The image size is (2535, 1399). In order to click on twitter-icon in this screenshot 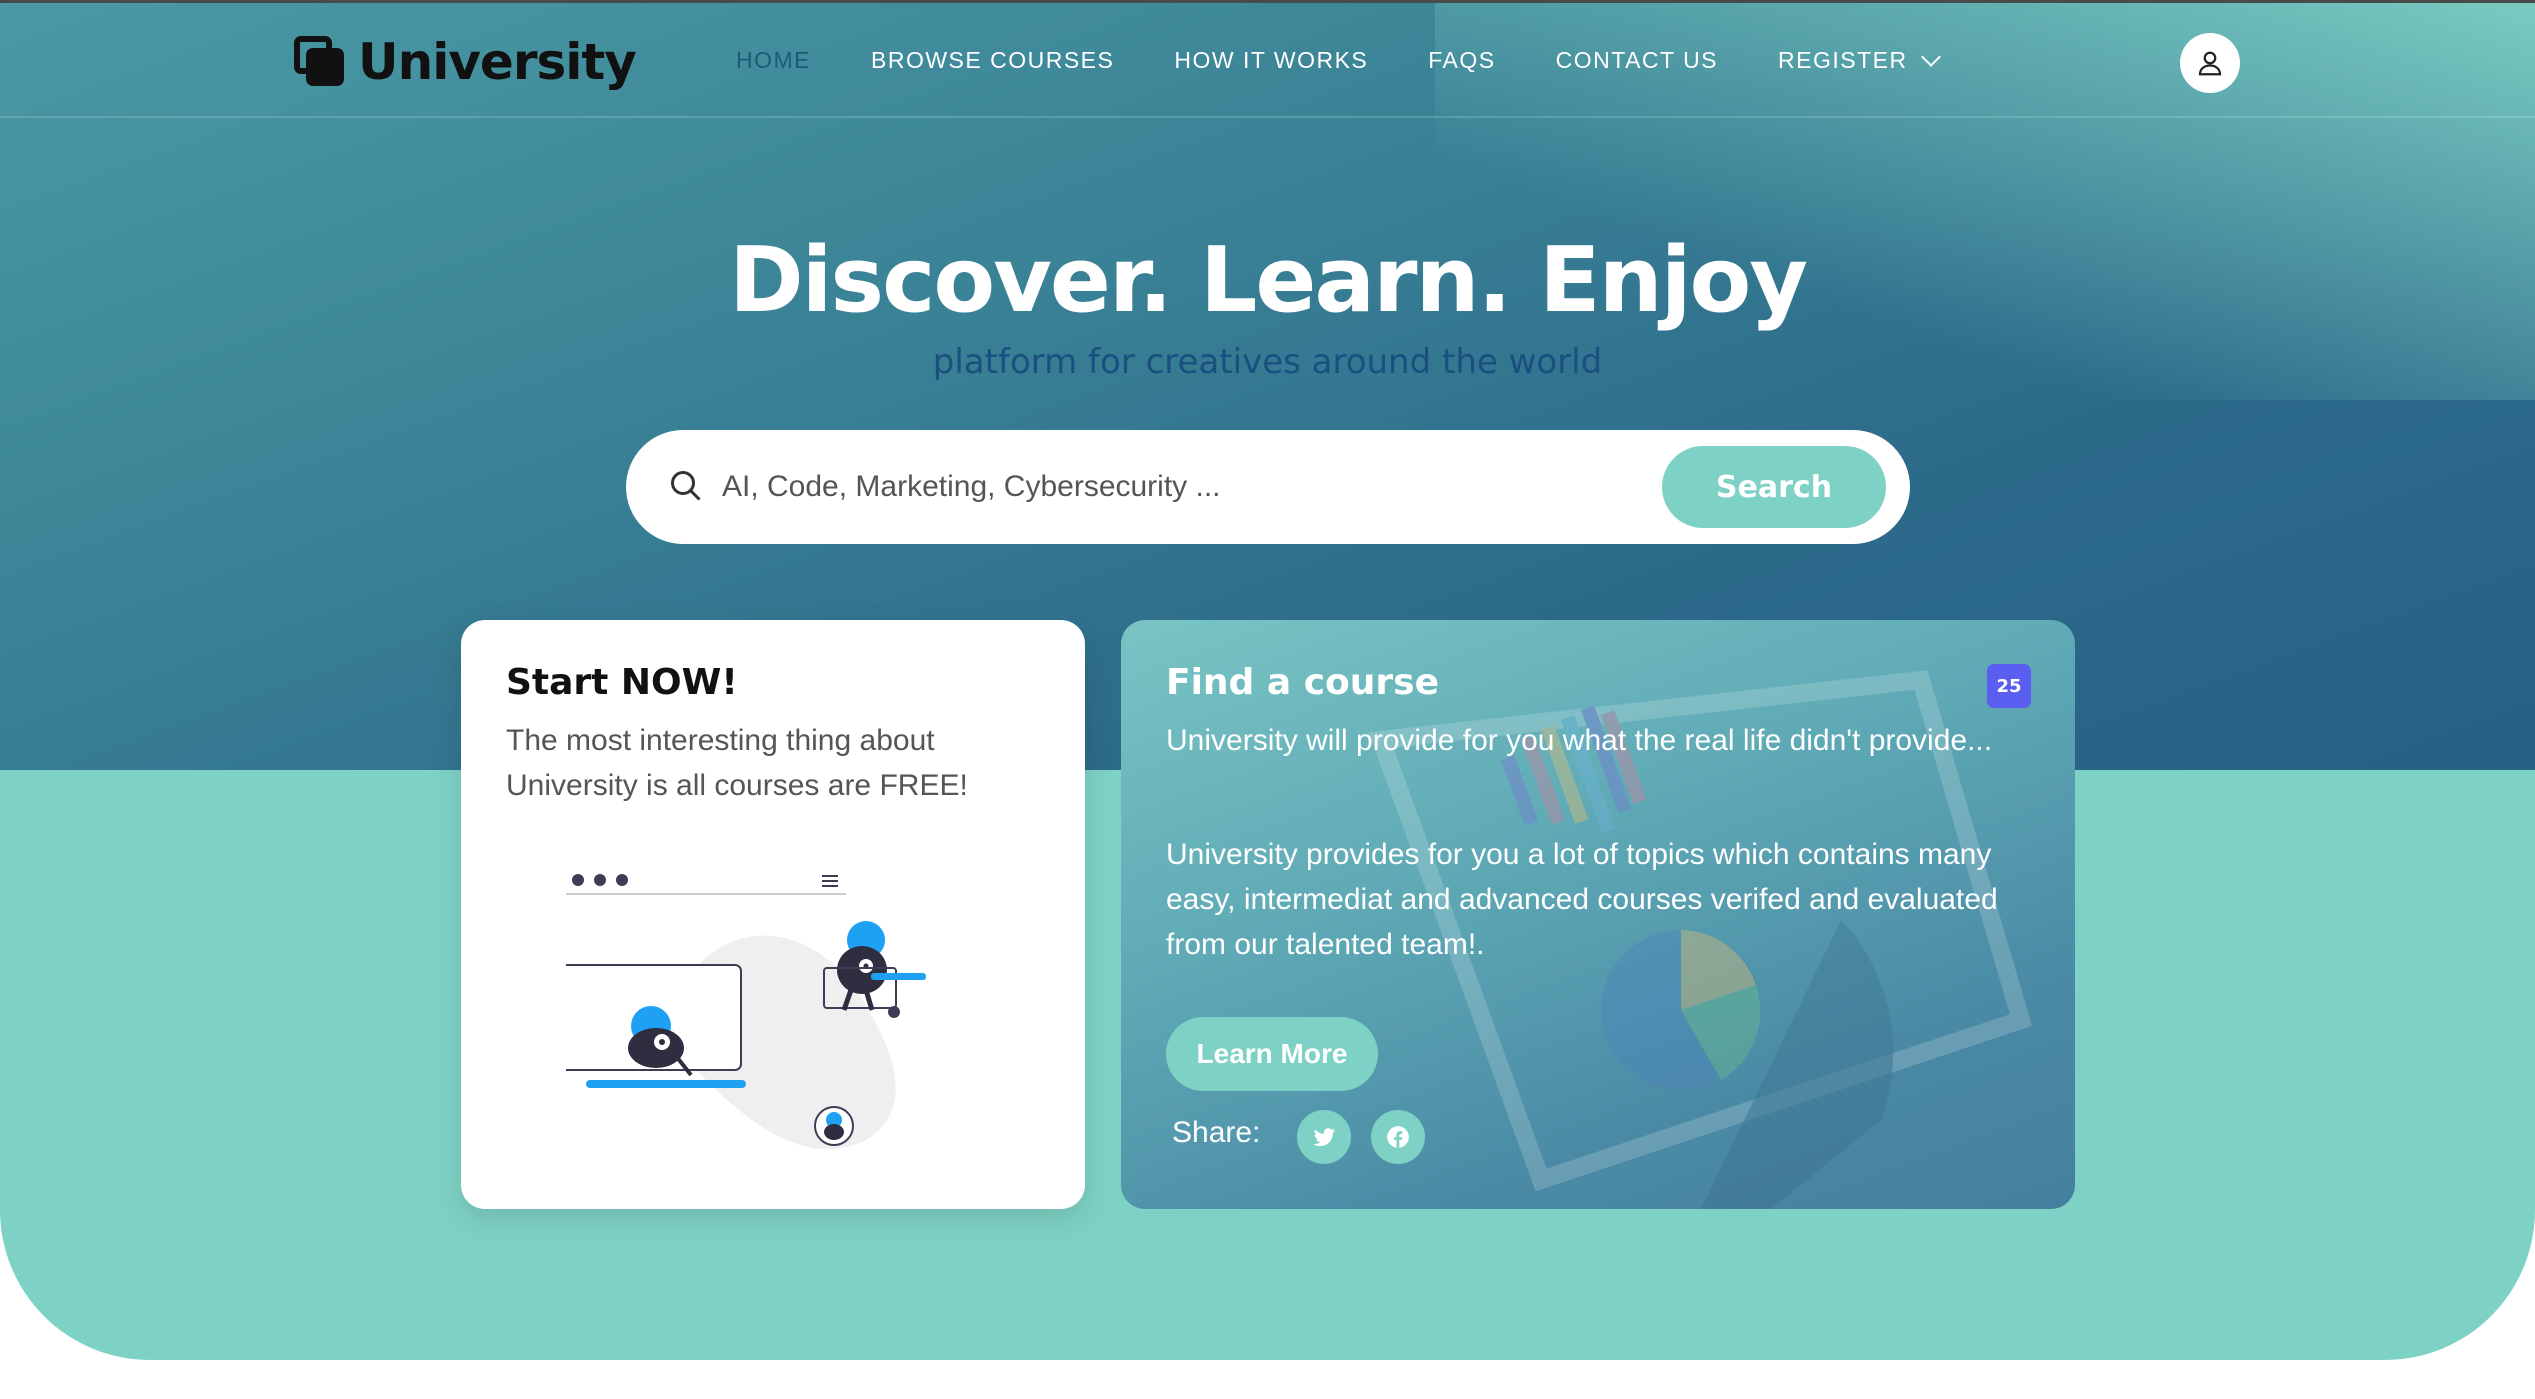, I will do `click(1324, 1137)`.